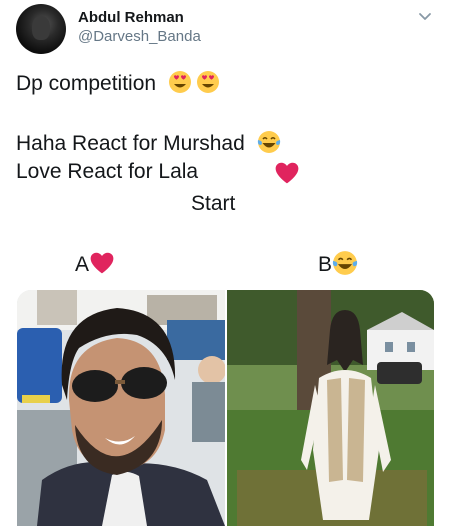  I want to click on tweet-text-line-3: Love React for Lala, so click(107, 172).